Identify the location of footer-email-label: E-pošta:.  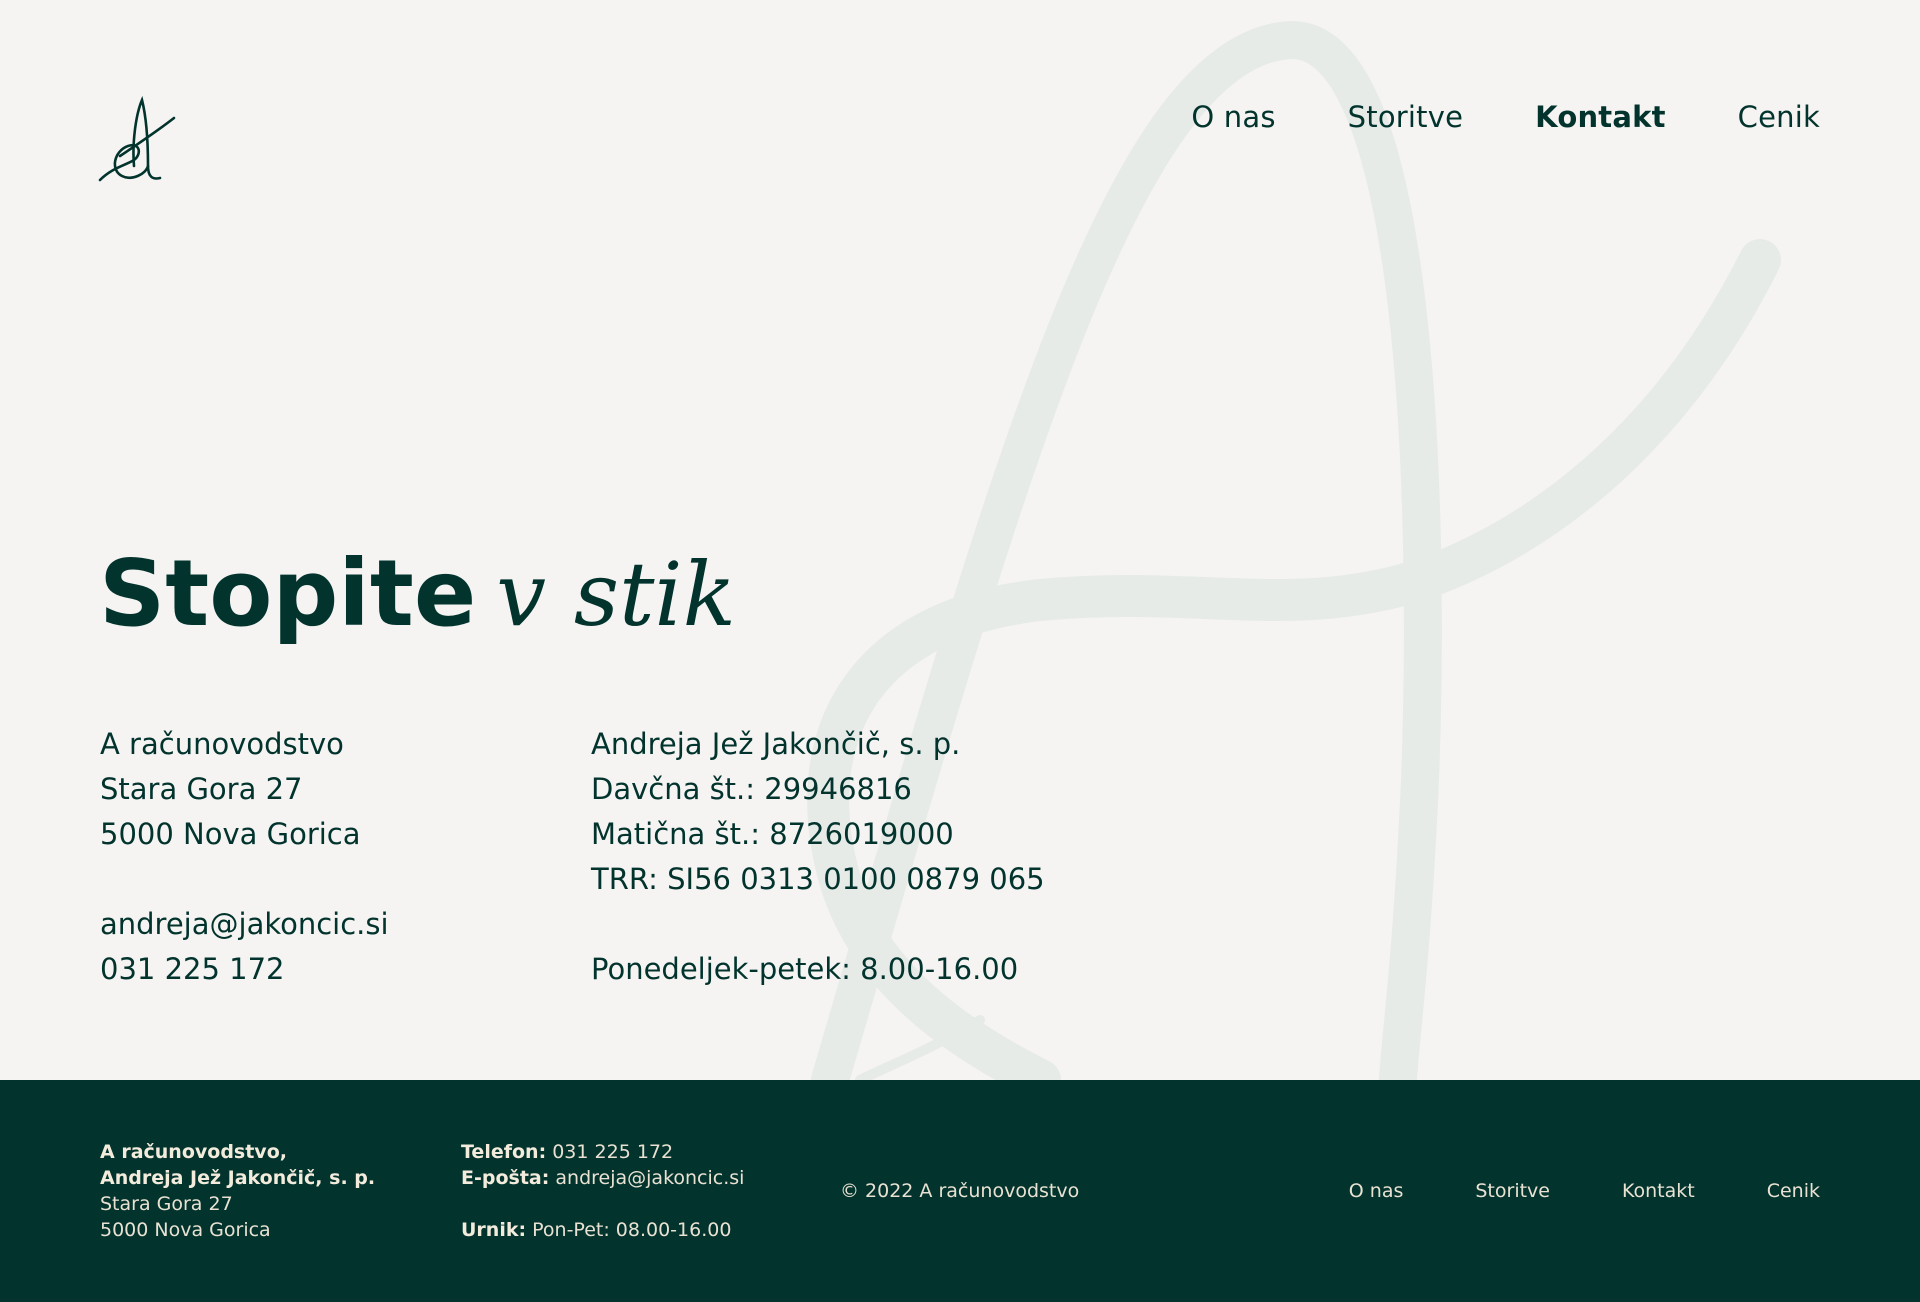
(505, 1178).